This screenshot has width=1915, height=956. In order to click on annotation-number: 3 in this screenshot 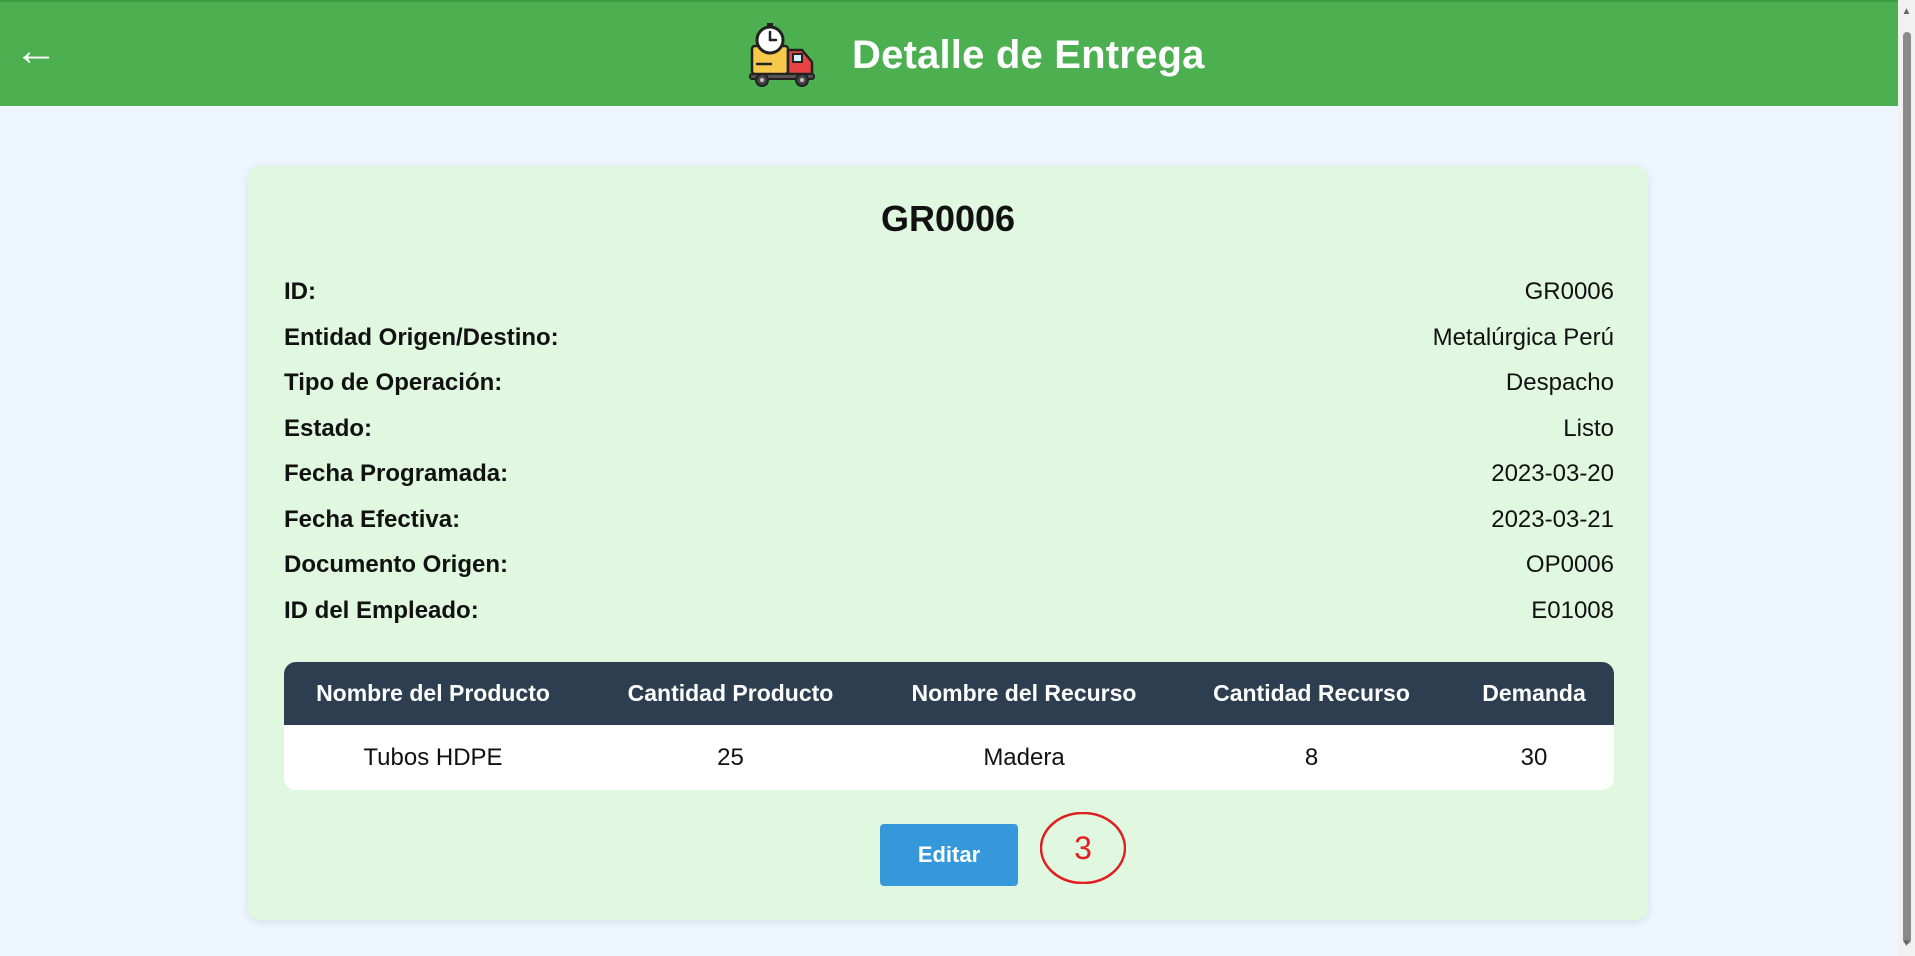, I will do `click(1083, 848)`.